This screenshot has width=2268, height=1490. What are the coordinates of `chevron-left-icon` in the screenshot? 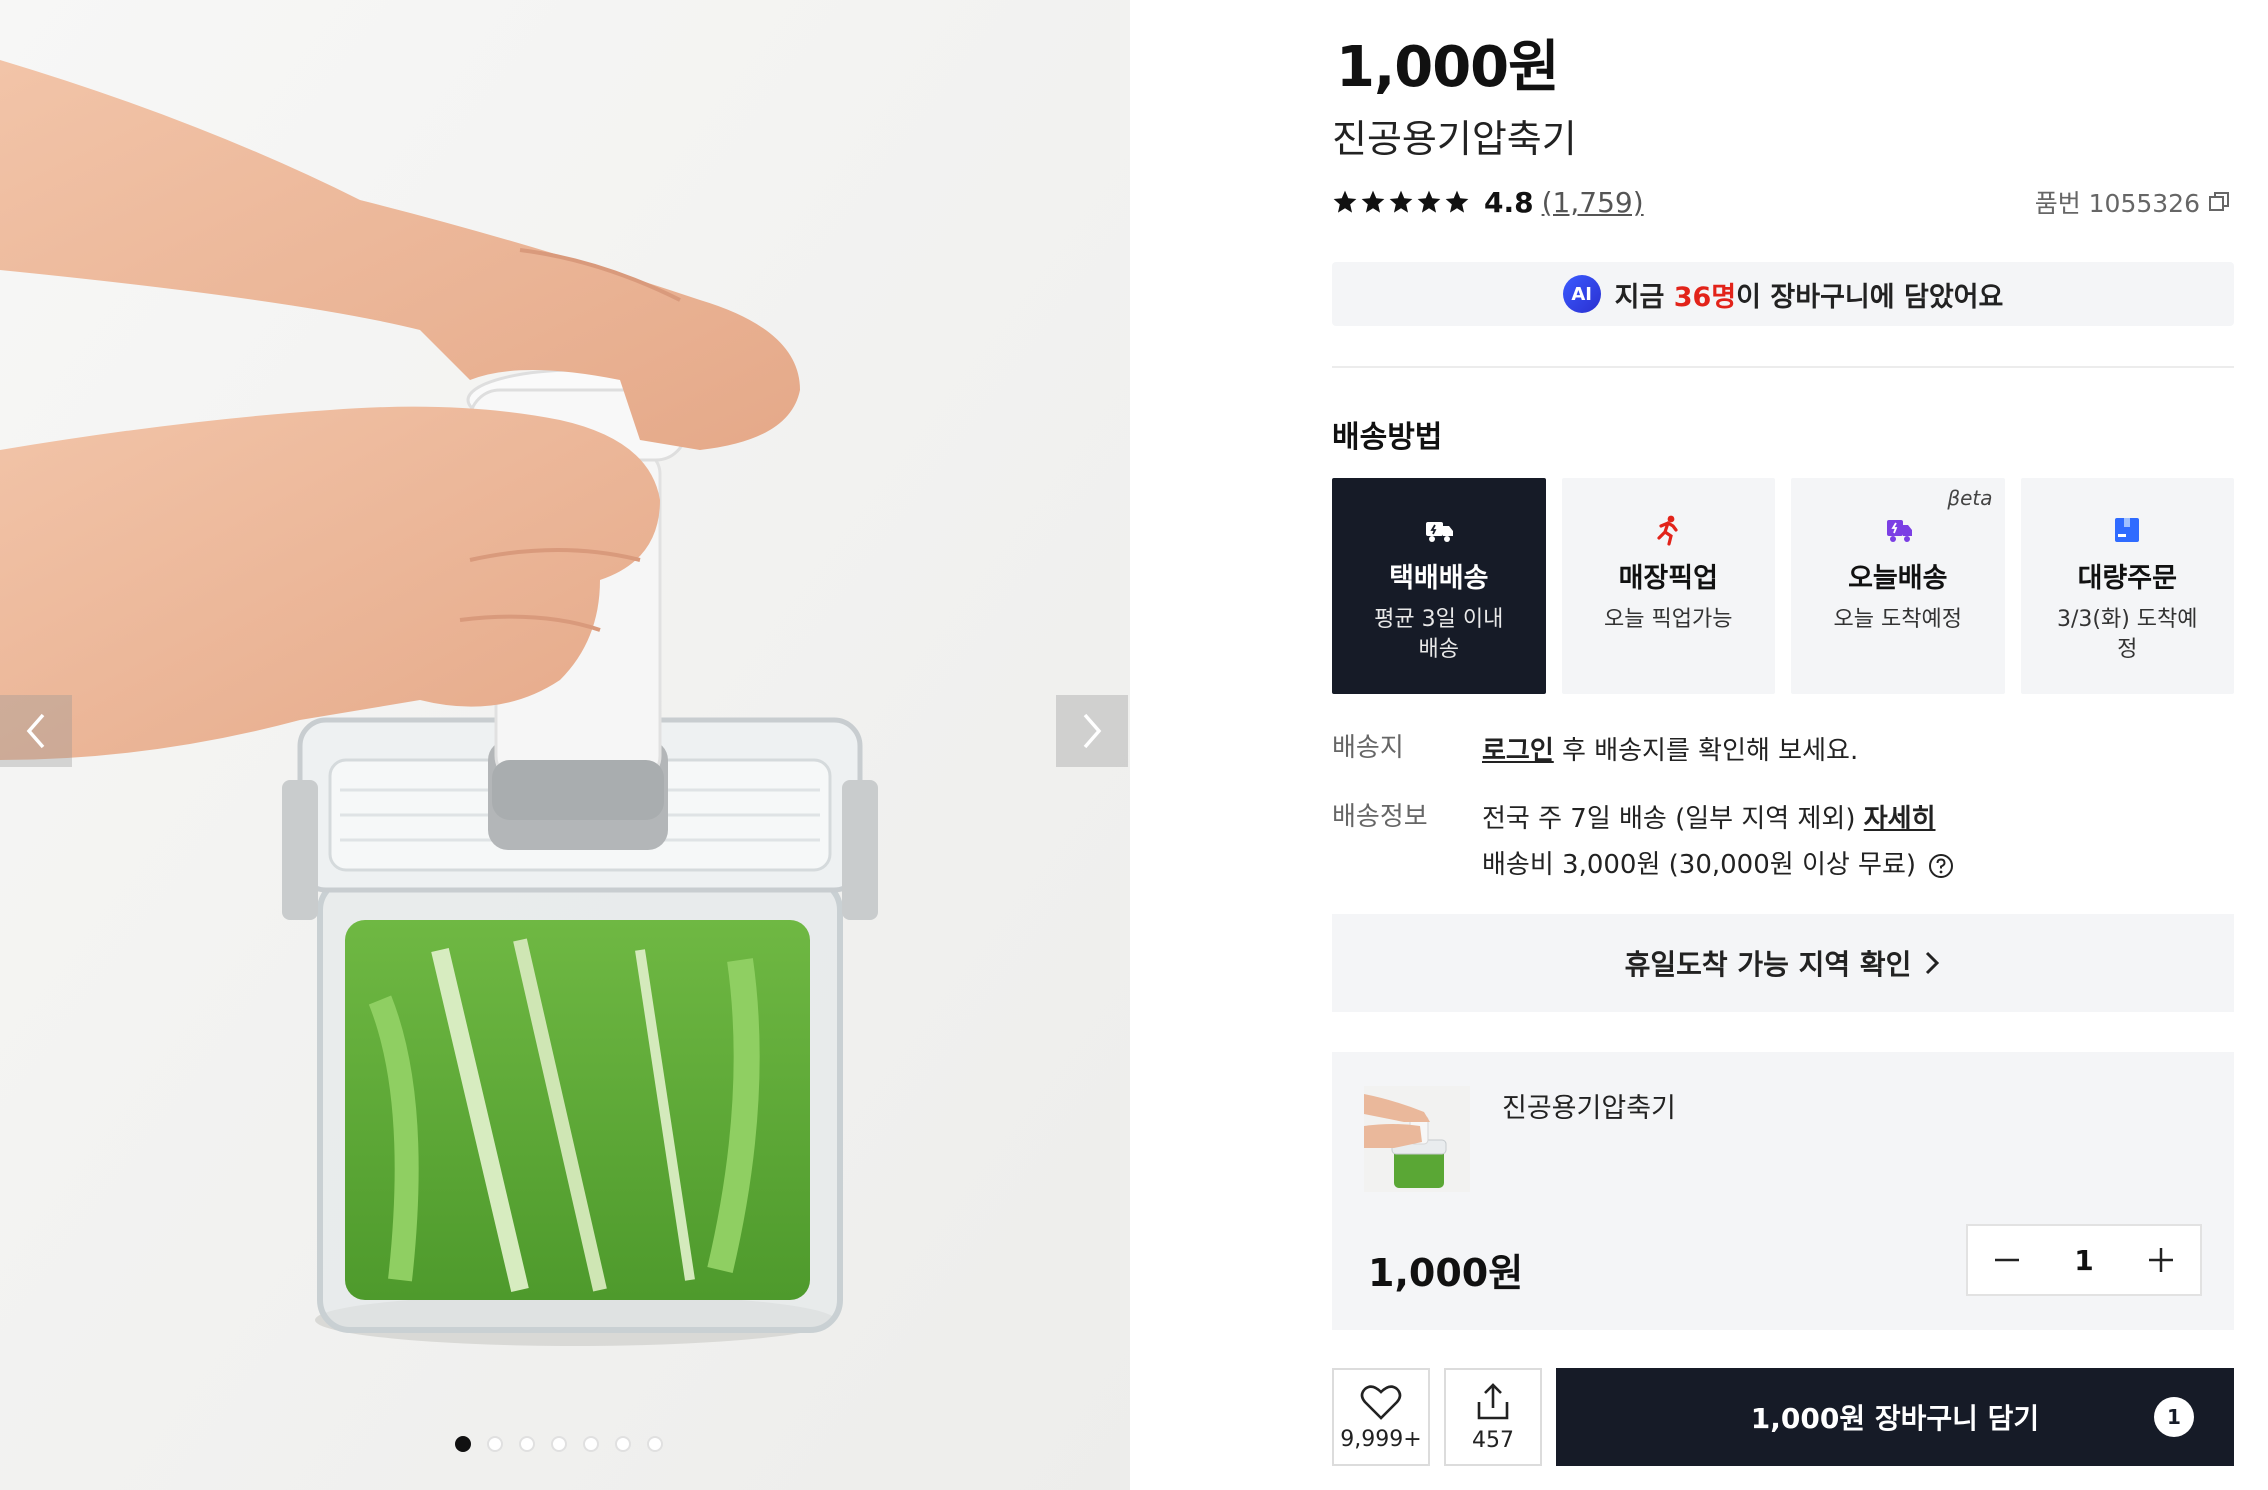 It's located at (35, 731).